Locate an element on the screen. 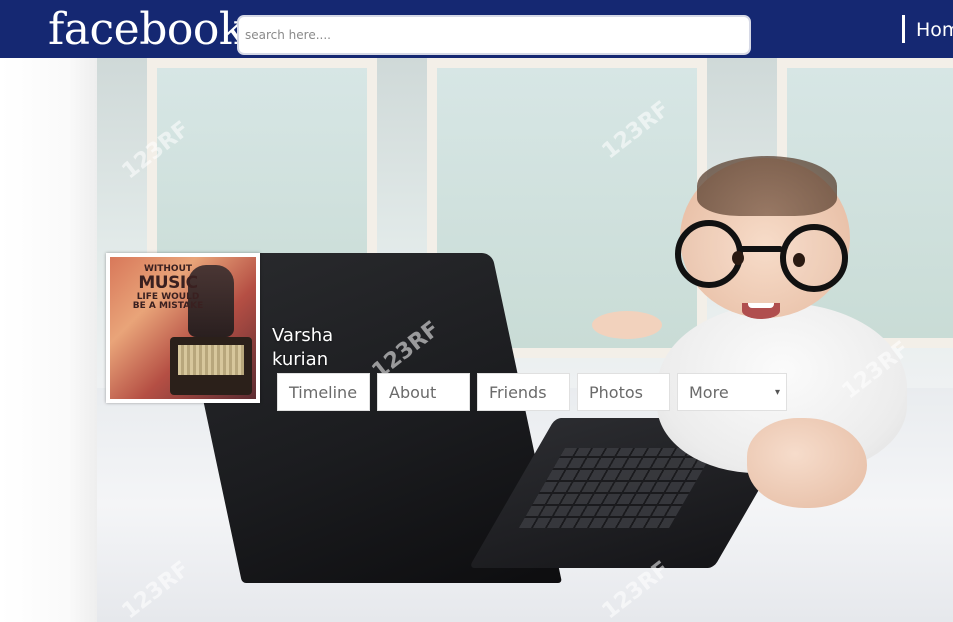  glasses-bridge is located at coordinates (761, 249).